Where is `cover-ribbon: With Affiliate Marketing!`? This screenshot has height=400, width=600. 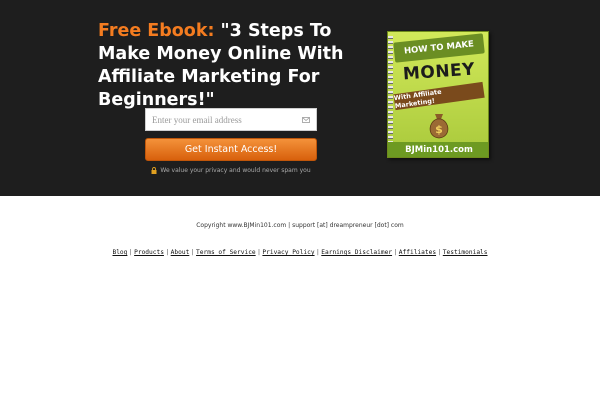 cover-ribbon: With Affiliate Marketing! is located at coordinates (439, 96).